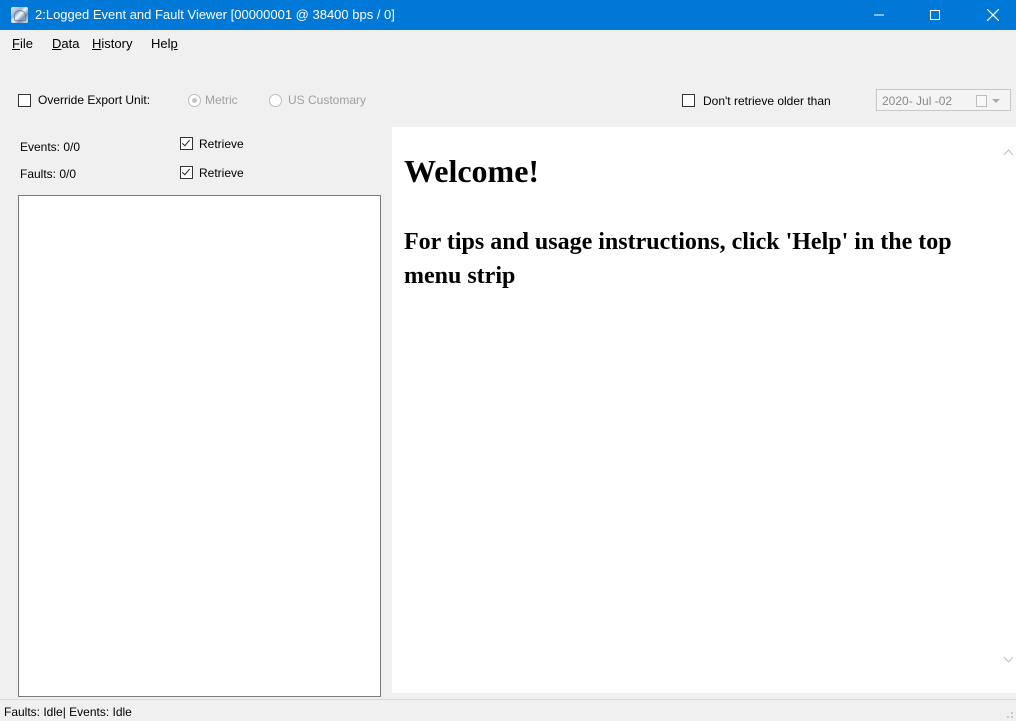  What do you see at coordinates (917, 101) in the screenshot?
I see `date-value: 2020- Jul -02` at bounding box center [917, 101].